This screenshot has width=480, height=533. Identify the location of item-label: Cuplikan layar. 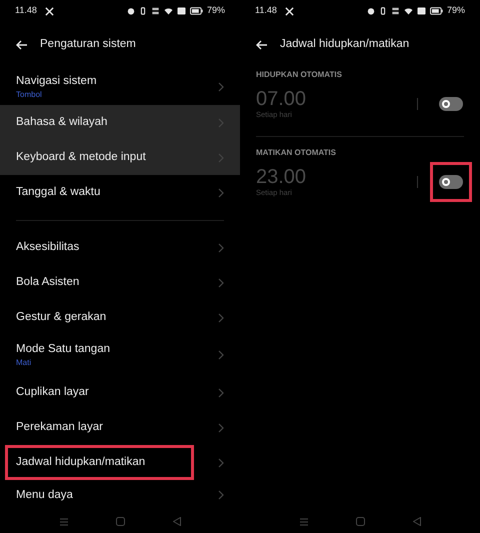
(52, 392).